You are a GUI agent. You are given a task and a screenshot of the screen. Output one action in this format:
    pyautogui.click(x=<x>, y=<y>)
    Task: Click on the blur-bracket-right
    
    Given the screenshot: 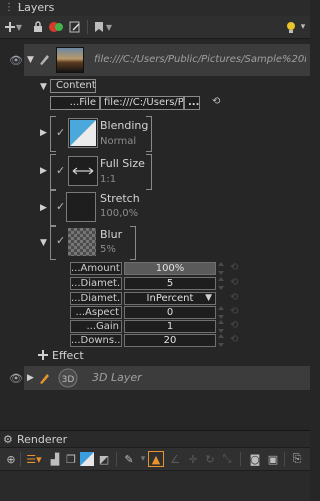 What is the action you would take?
    pyautogui.click(x=133, y=243)
    